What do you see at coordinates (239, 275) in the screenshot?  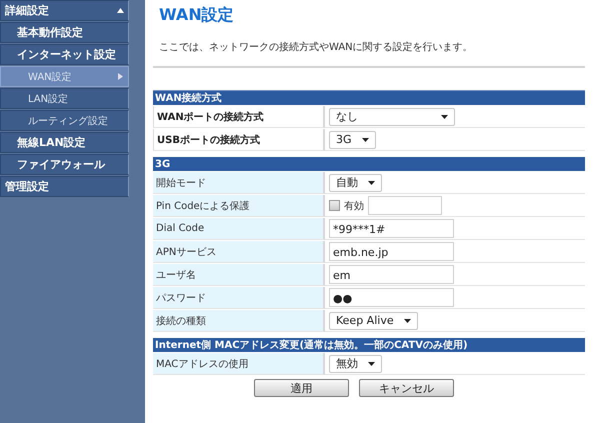 I see `field-label: ユーザ名` at bounding box center [239, 275].